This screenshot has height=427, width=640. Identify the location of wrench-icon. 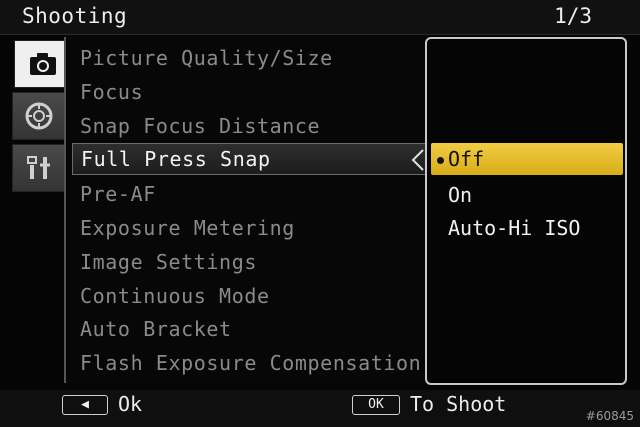
(38, 167).